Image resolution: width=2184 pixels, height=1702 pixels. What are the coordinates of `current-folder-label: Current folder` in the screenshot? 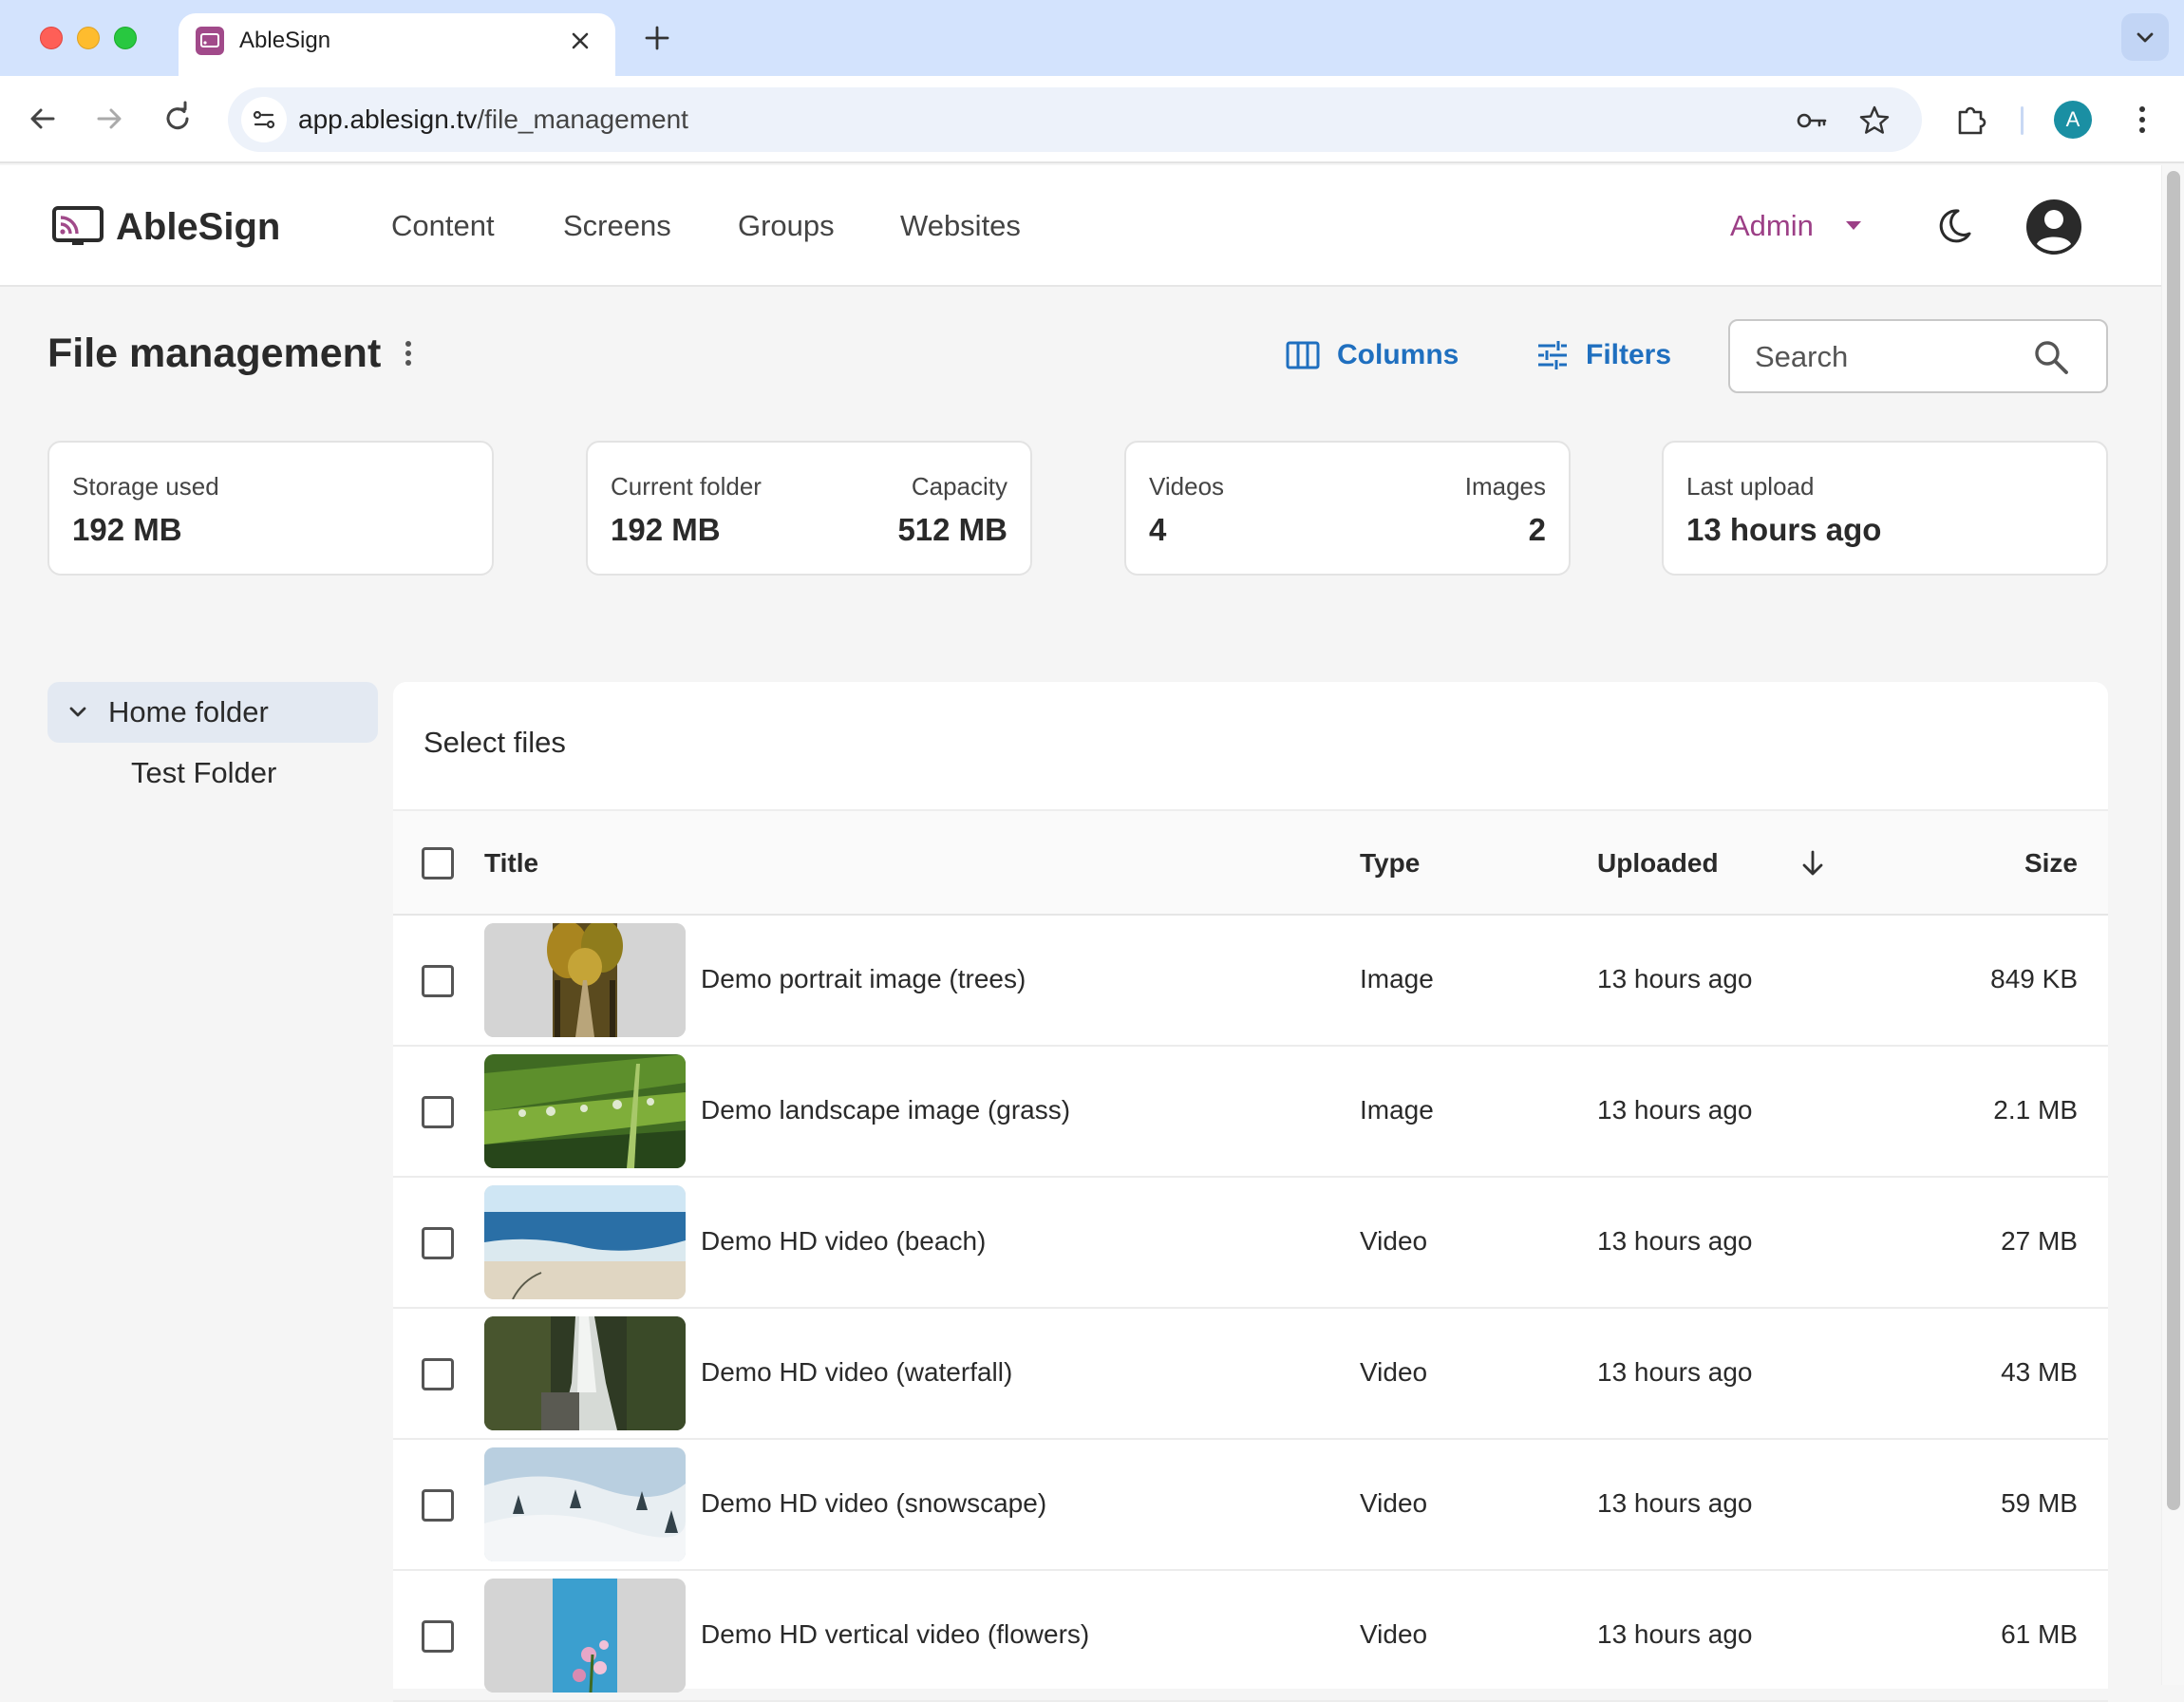 It's located at (686, 486).